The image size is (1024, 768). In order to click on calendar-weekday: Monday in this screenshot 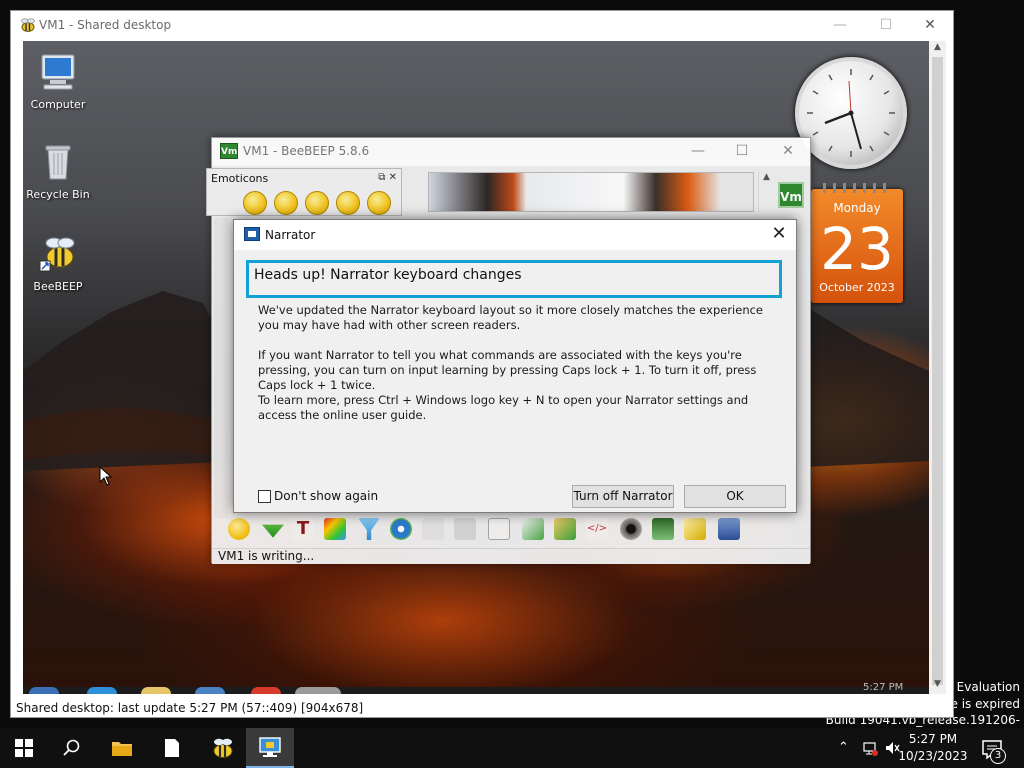, I will do `click(857, 208)`.